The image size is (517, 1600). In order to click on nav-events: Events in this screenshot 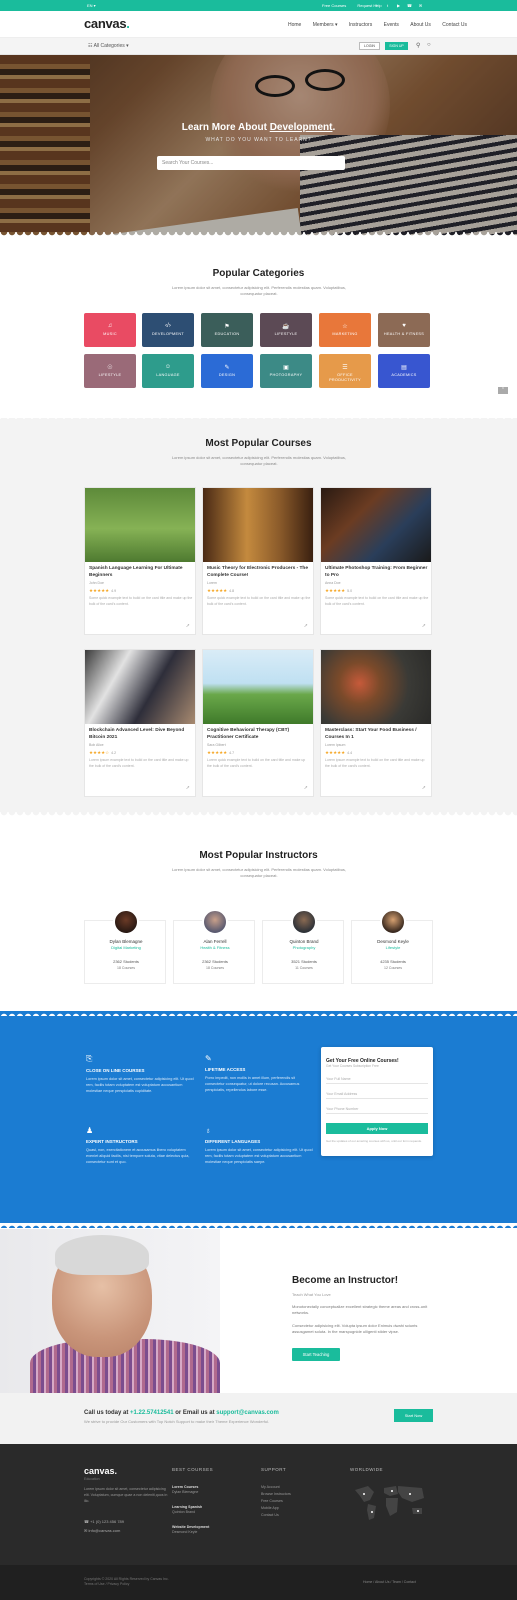, I will do `click(391, 25)`.